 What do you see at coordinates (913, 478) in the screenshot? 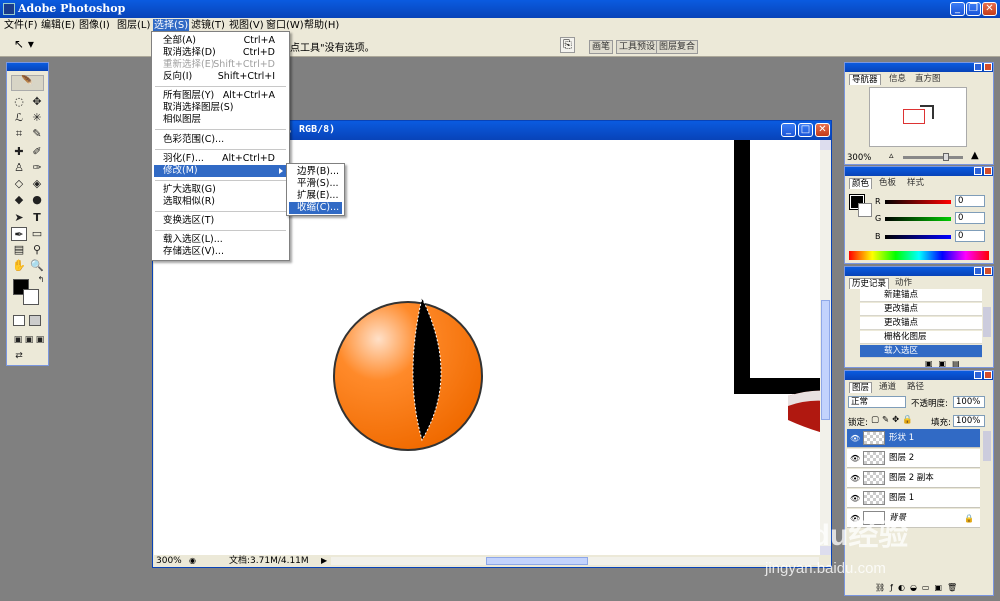
I see `layer-row: 👁 图层 2 副本` at bounding box center [913, 478].